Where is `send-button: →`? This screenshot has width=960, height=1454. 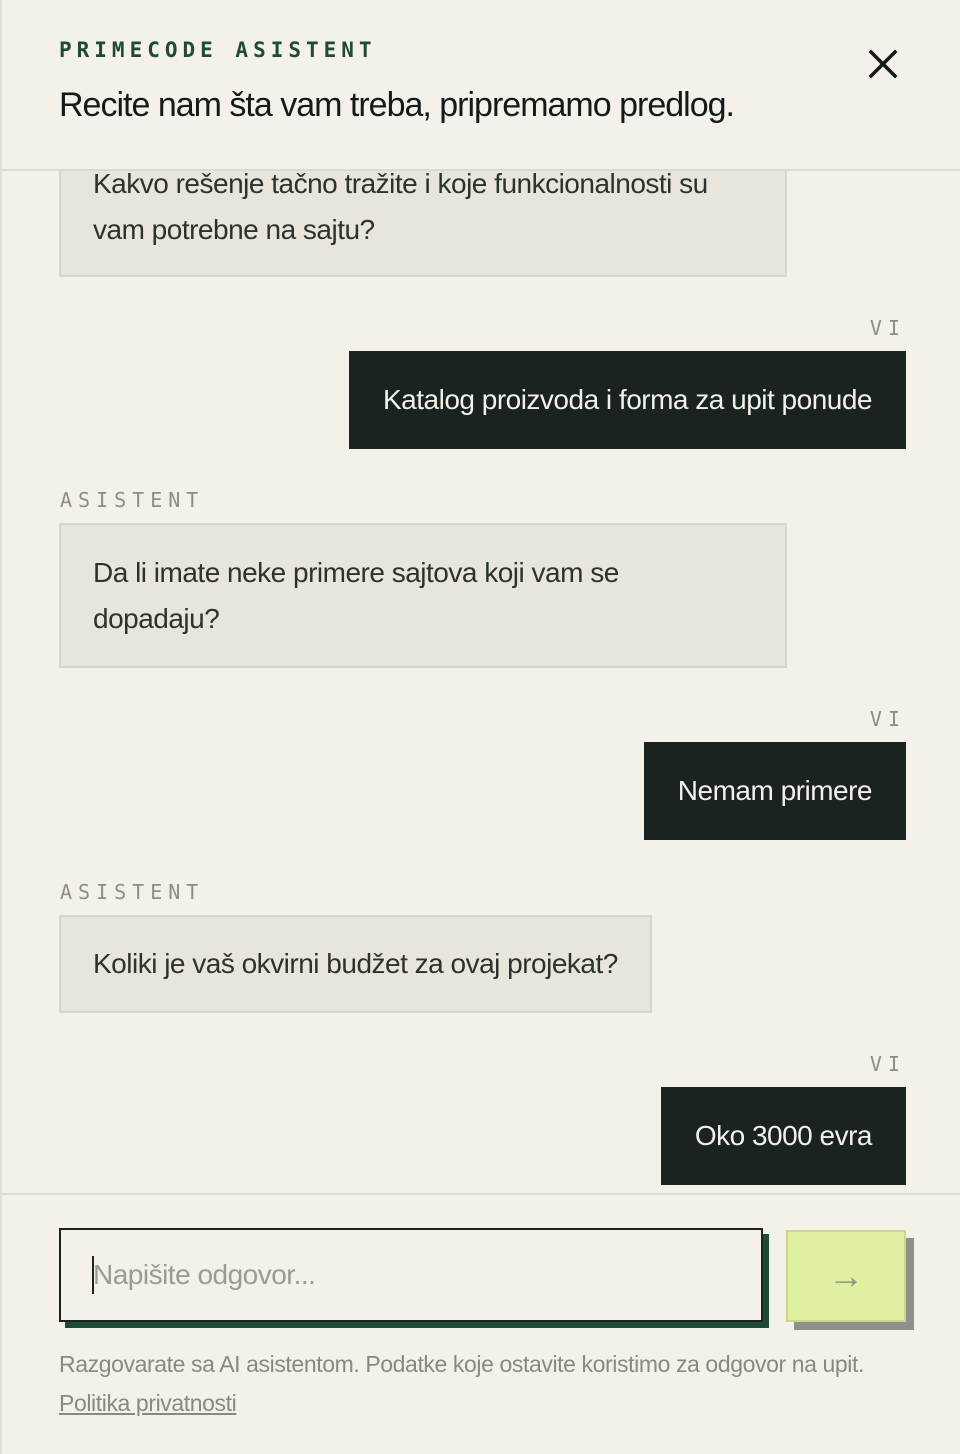
send-button: → is located at coordinates (846, 1276).